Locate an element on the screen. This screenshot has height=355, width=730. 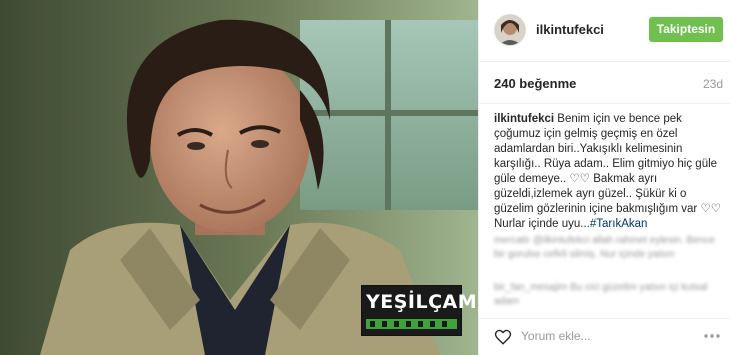
post-header: ilkintufekci Takiptesin is located at coordinates (604, 31).